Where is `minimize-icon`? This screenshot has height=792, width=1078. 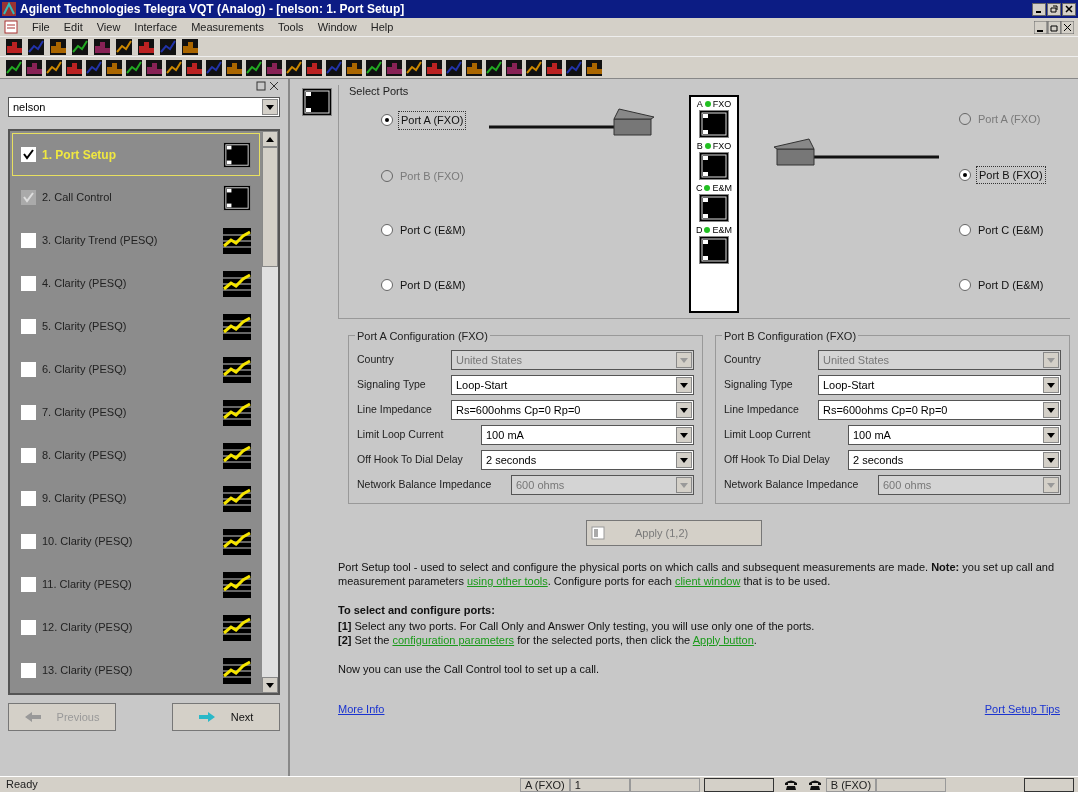
minimize-icon is located at coordinates (1039, 9).